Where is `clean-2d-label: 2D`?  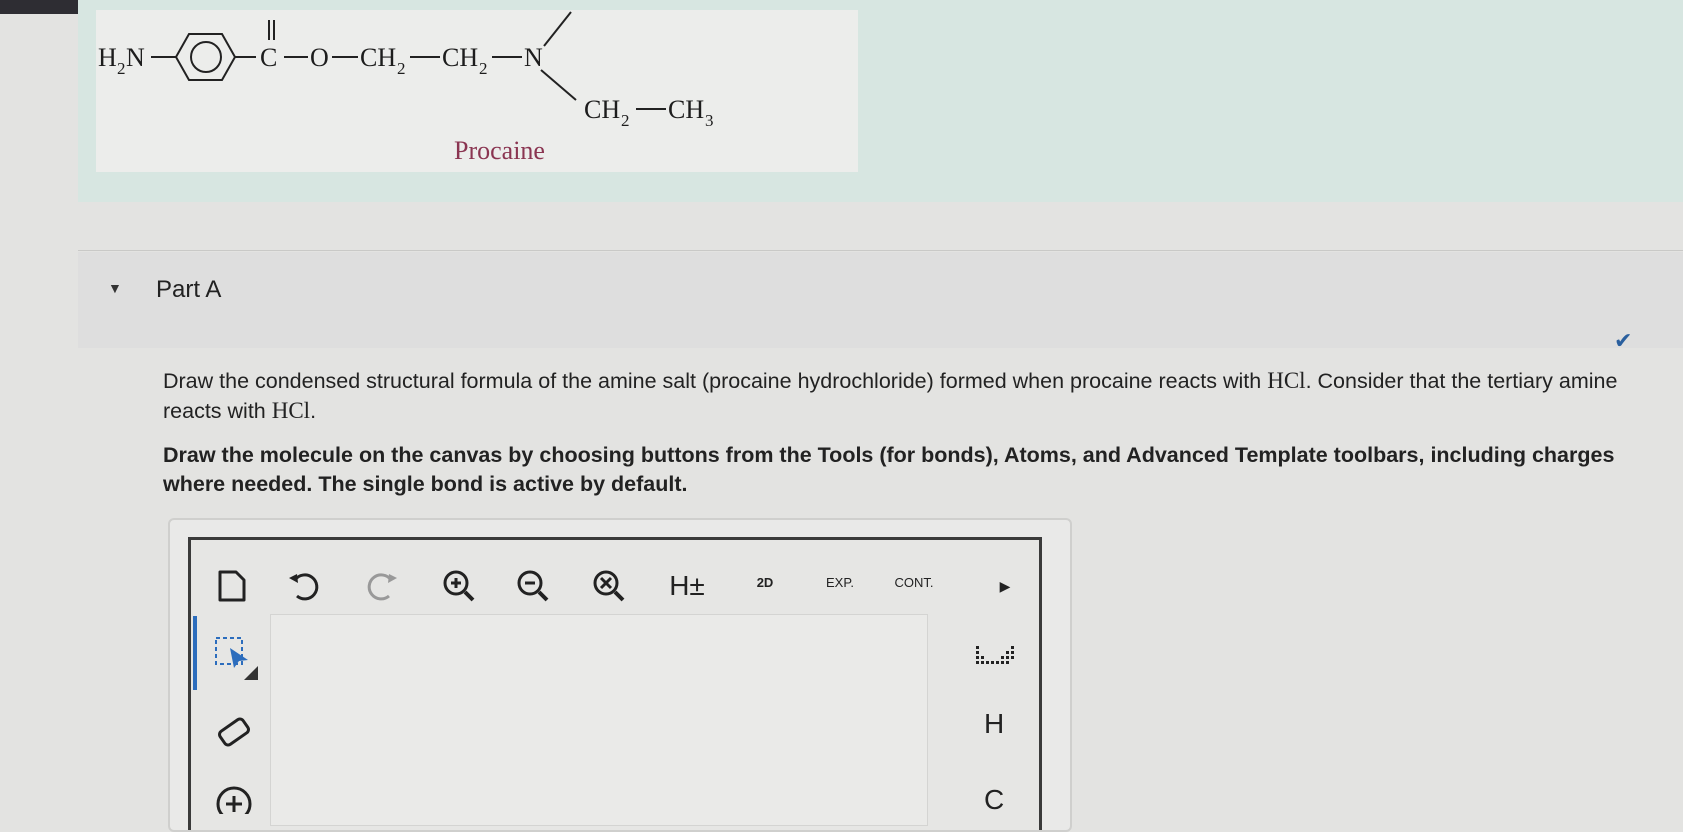
clean-2d-label: 2D is located at coordinates (765, 582).